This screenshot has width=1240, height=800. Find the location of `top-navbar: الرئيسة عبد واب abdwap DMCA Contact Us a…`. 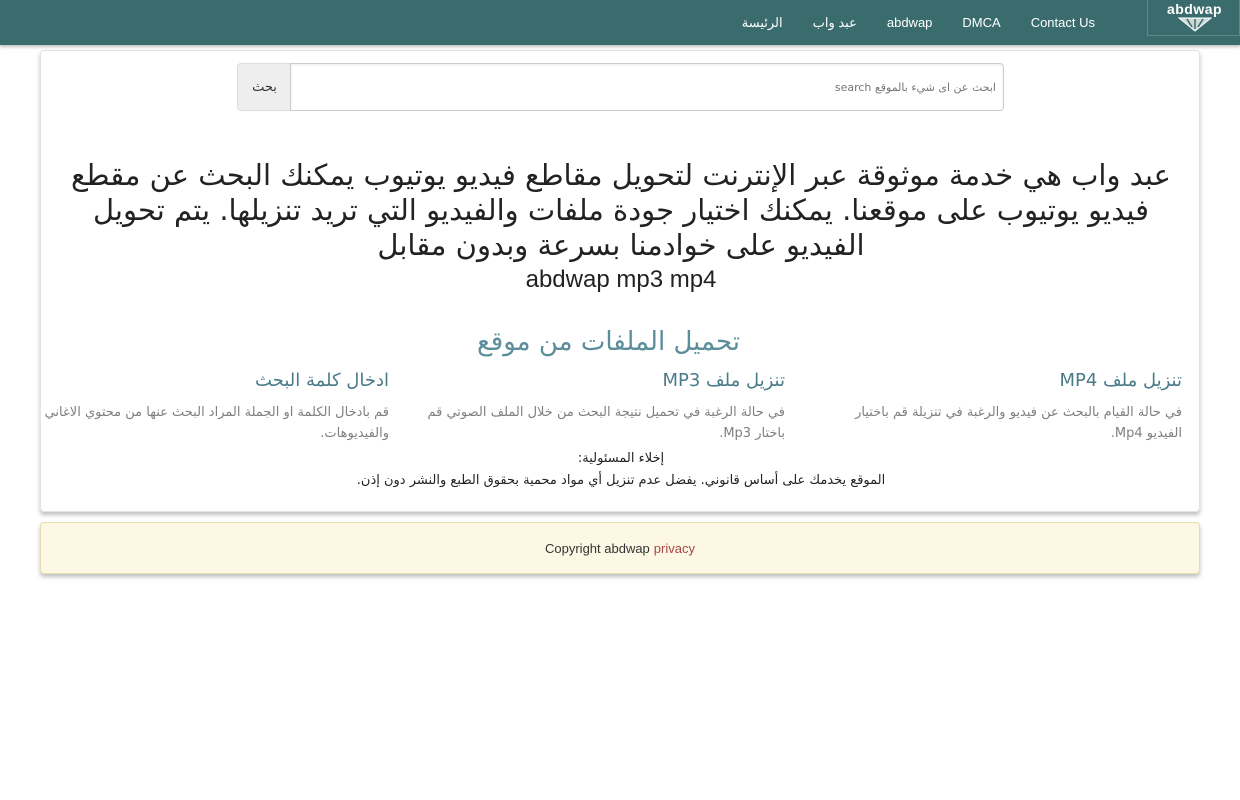

top-navbar: الرئيسة عبد واب abdwap DMCA Contact Us a… is located at coordinates (620, 22).